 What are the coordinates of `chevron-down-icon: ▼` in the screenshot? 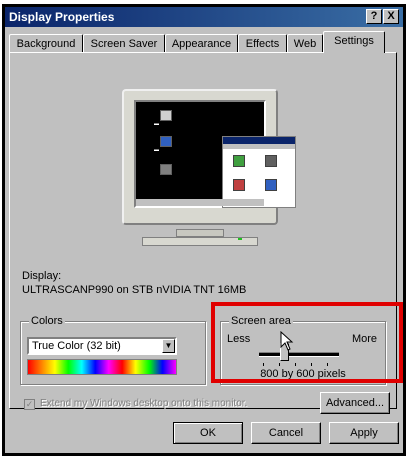 It's located at (168, 346).